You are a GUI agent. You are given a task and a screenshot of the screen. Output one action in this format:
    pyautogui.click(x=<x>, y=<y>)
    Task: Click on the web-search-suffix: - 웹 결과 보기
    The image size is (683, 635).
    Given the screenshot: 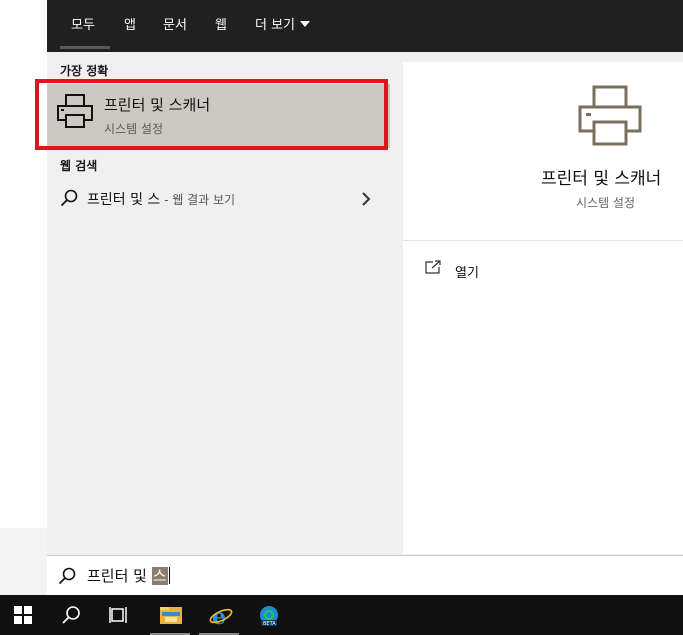 What is the action you would take?
    pyautogui.click(x=198, y=200)
    